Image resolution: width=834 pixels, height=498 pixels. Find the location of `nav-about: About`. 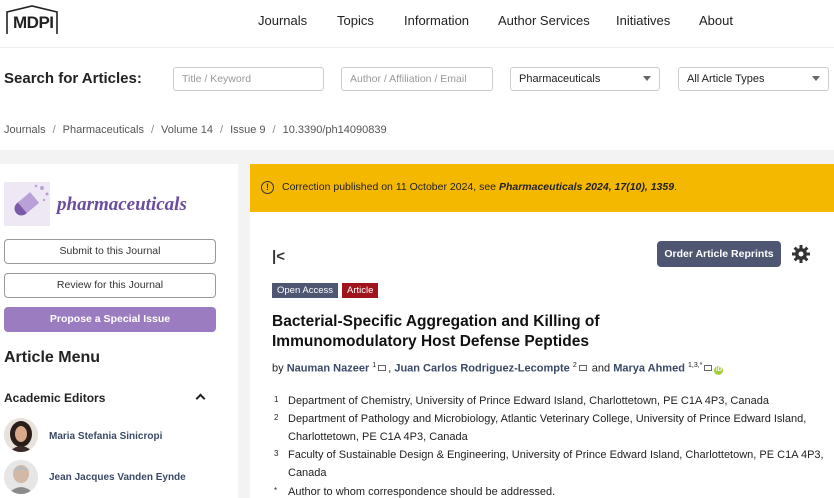

nav-about: About is located at coordinates (716, 20).